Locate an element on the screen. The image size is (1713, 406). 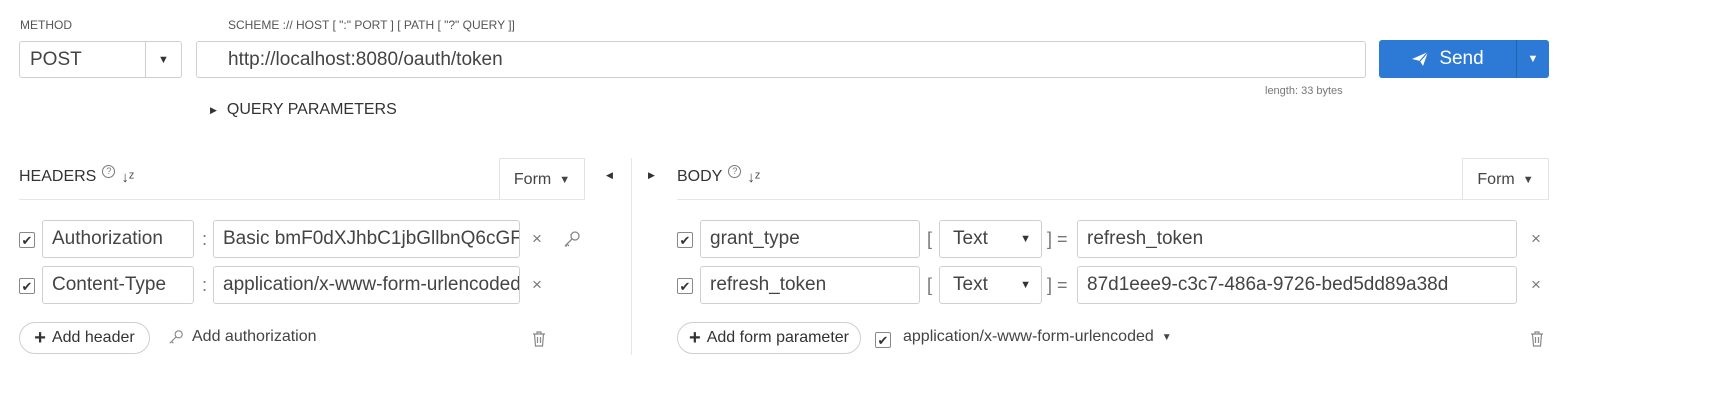
body-row-2-value: 87d1eee9-c3c7-486a-9726-bed5dd89a38d is located at coordinates (1297, 285).